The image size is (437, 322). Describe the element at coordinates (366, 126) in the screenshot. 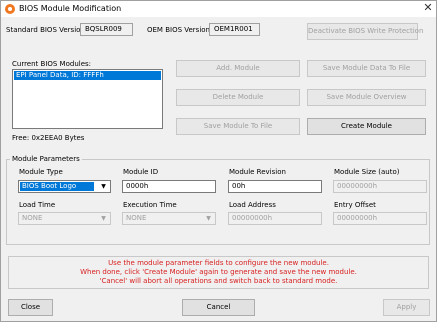

I see `create-module-button: Create Module` at that location.